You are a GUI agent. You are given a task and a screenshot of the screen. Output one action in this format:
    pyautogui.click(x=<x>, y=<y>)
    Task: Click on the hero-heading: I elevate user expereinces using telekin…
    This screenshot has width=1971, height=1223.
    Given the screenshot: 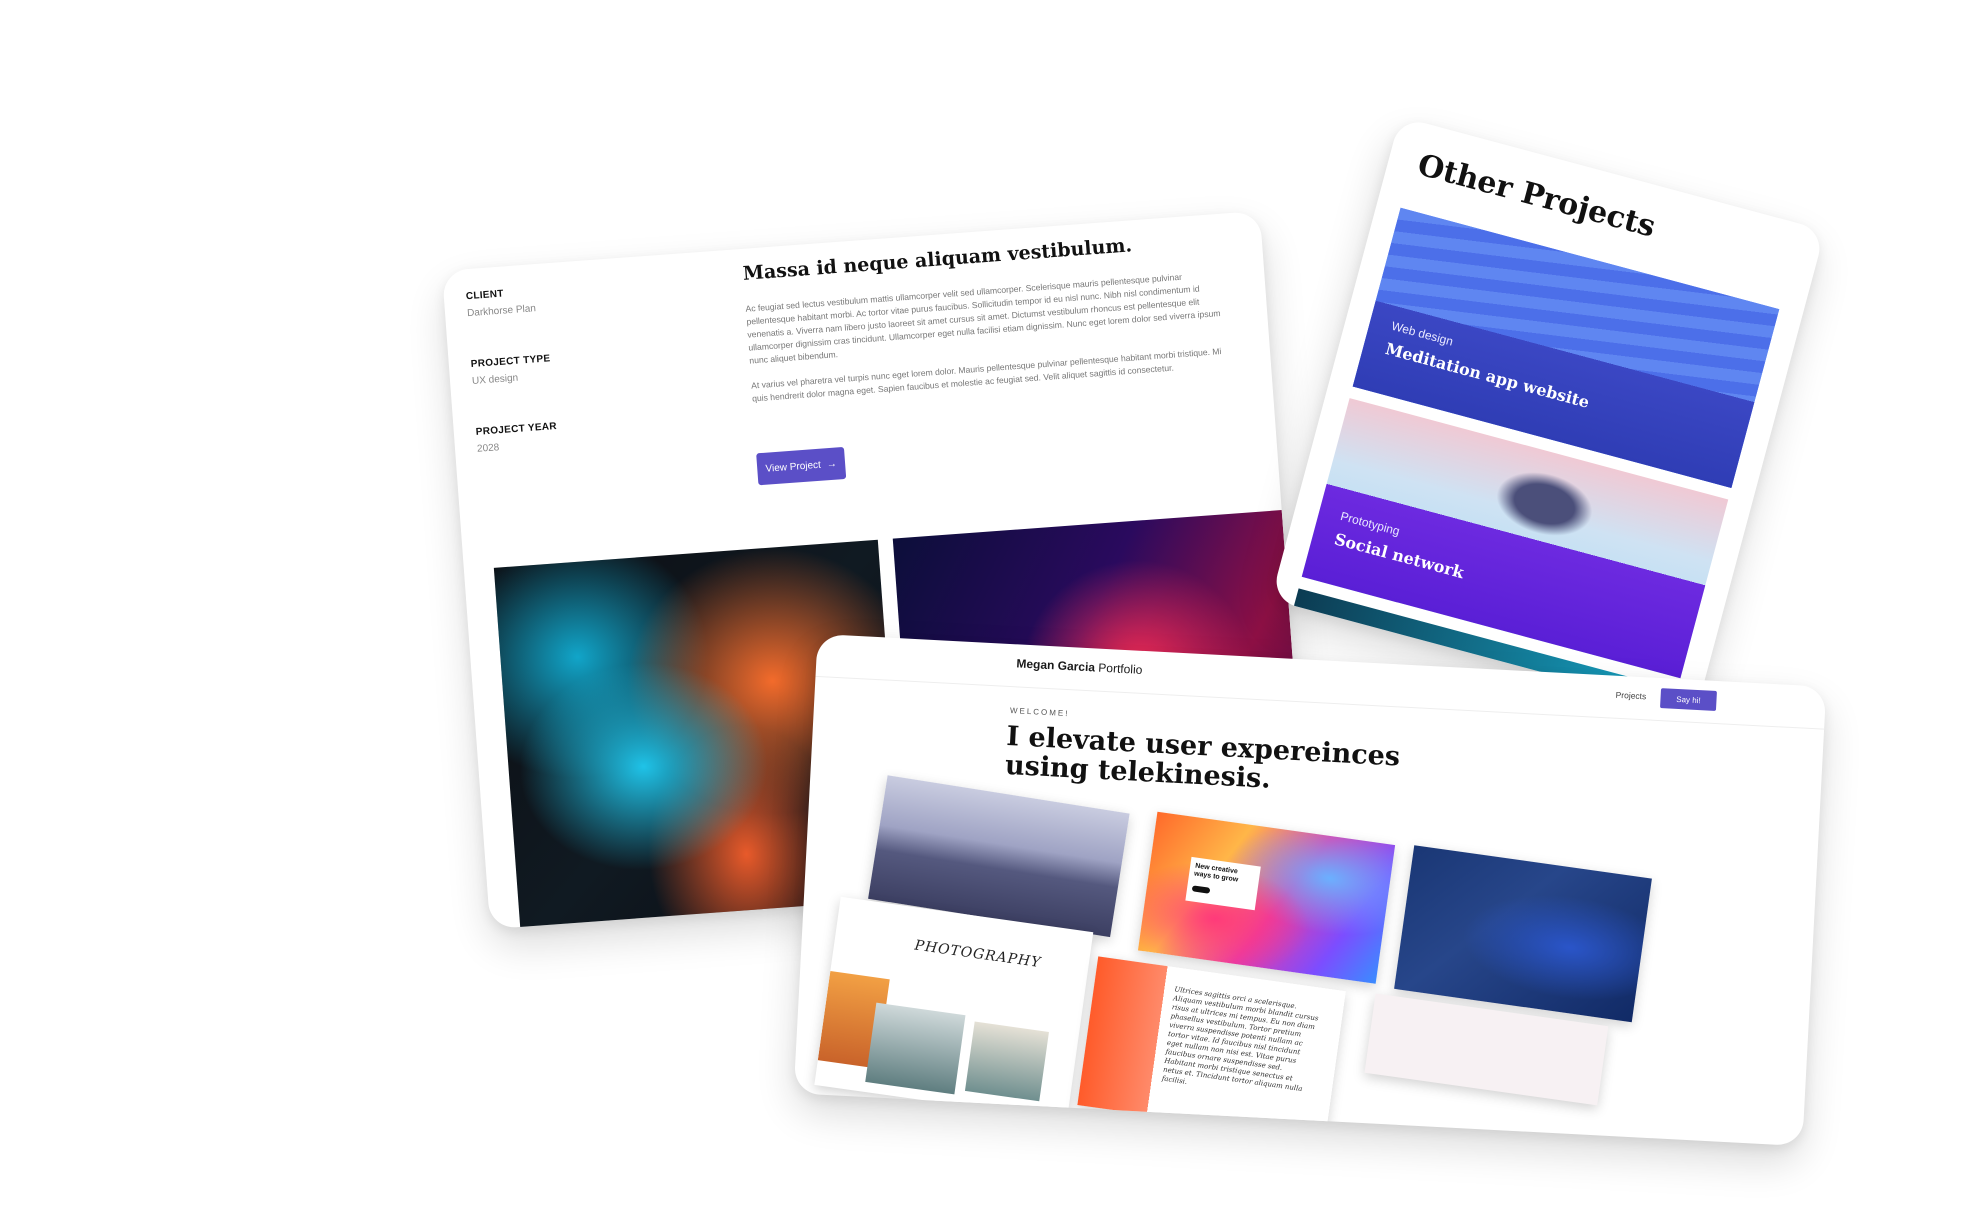 What is the action you would take?
    pyautogui.click(x=1202, y=757)
    